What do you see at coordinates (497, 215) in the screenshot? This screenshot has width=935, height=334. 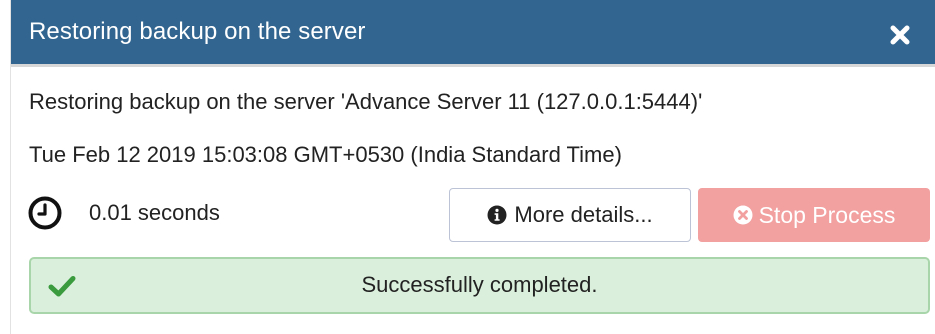 I see `info-circle-icon` at bounding box center [497, 215].